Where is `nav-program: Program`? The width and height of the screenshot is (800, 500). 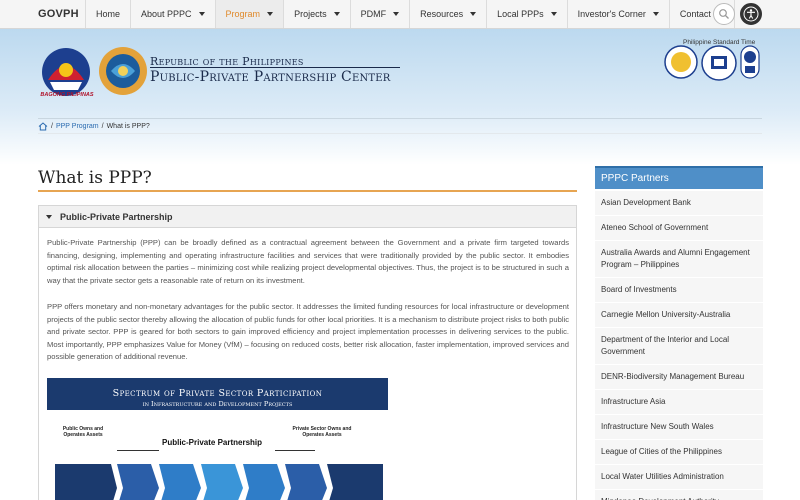 nav-program: Program is located at coordinates (250, 14).